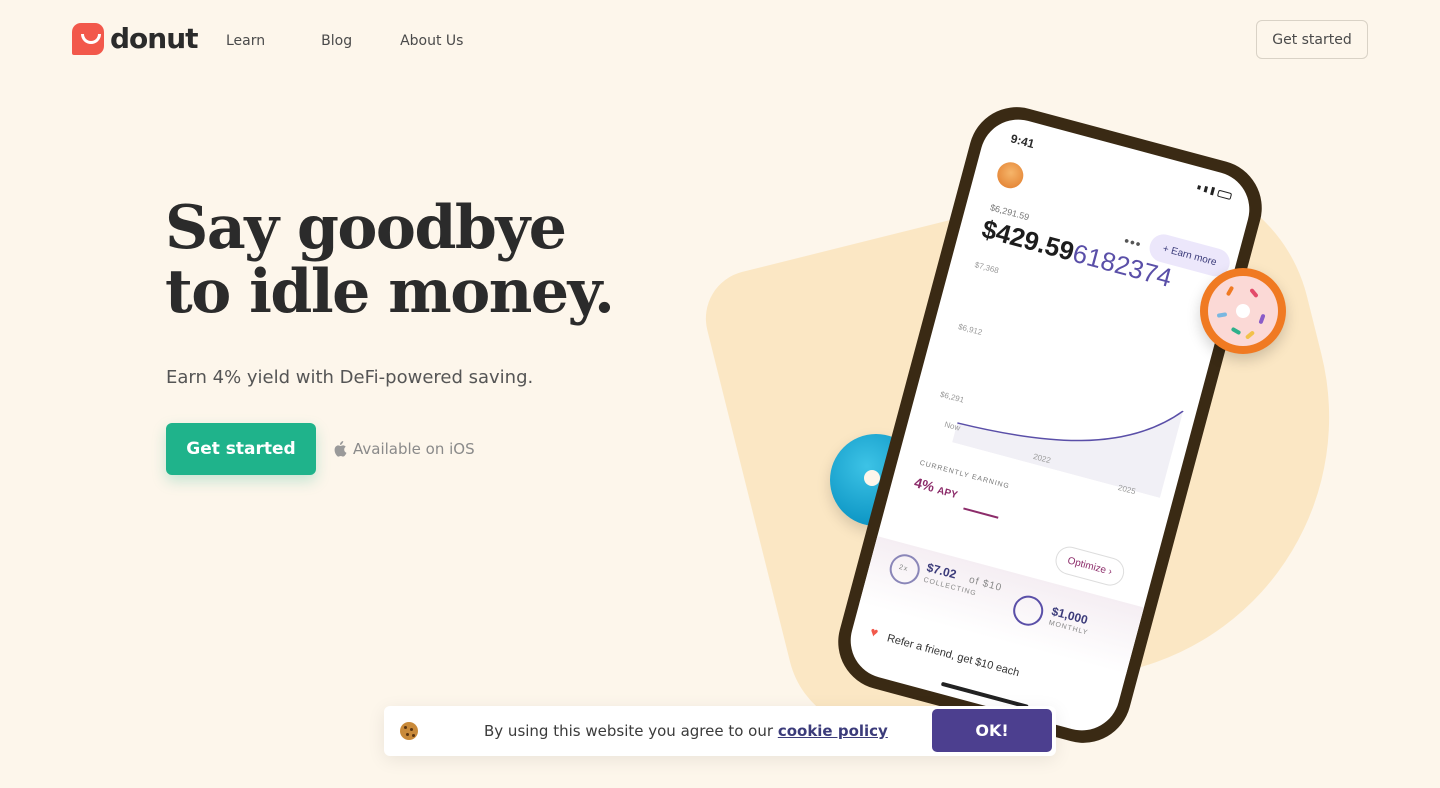  I want to click on nav-learn: Learn, so click(245, 41).